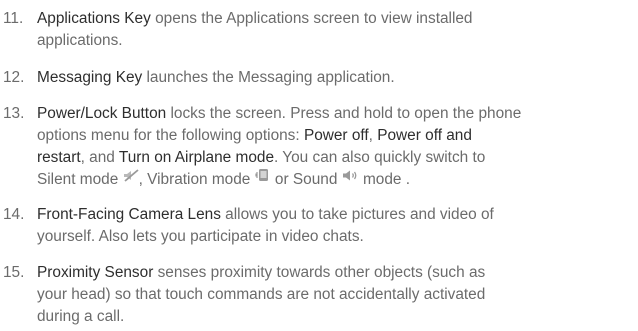 This screenshot has height=331, width=638. I want to click on vibration-mode-label: , Vibration mode, so click(196, 180).